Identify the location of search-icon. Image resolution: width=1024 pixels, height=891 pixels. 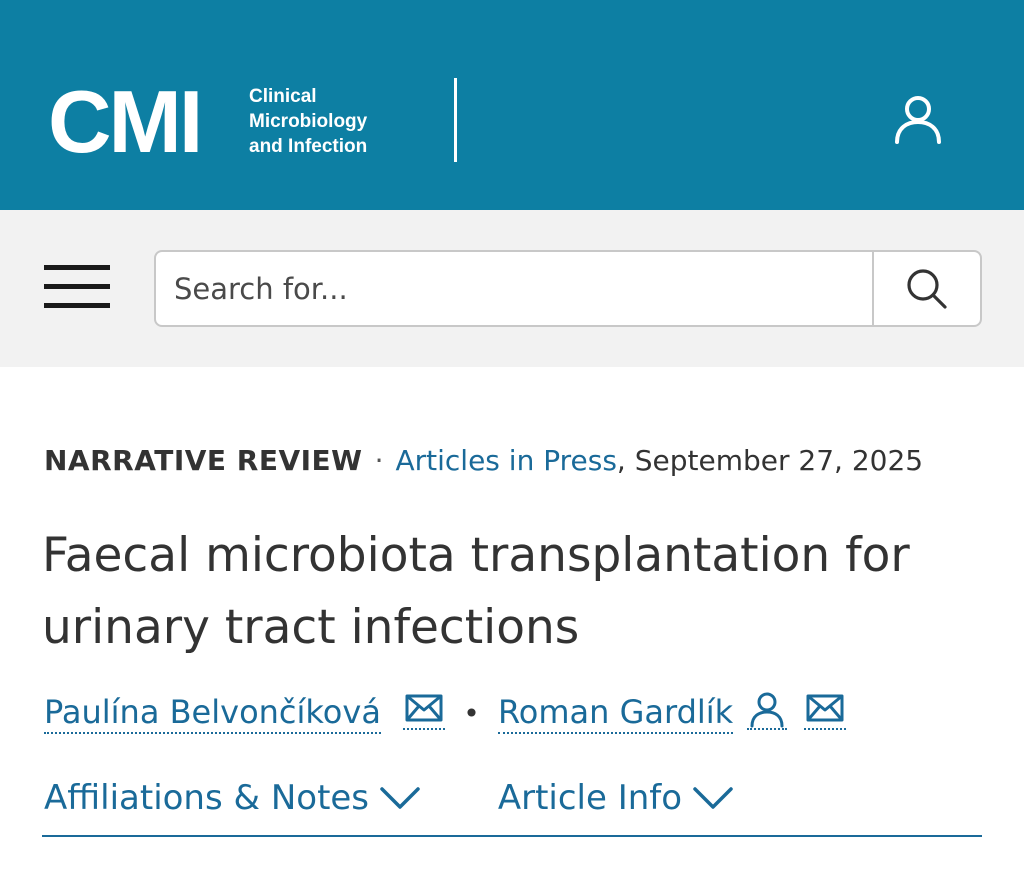
(927, 289).